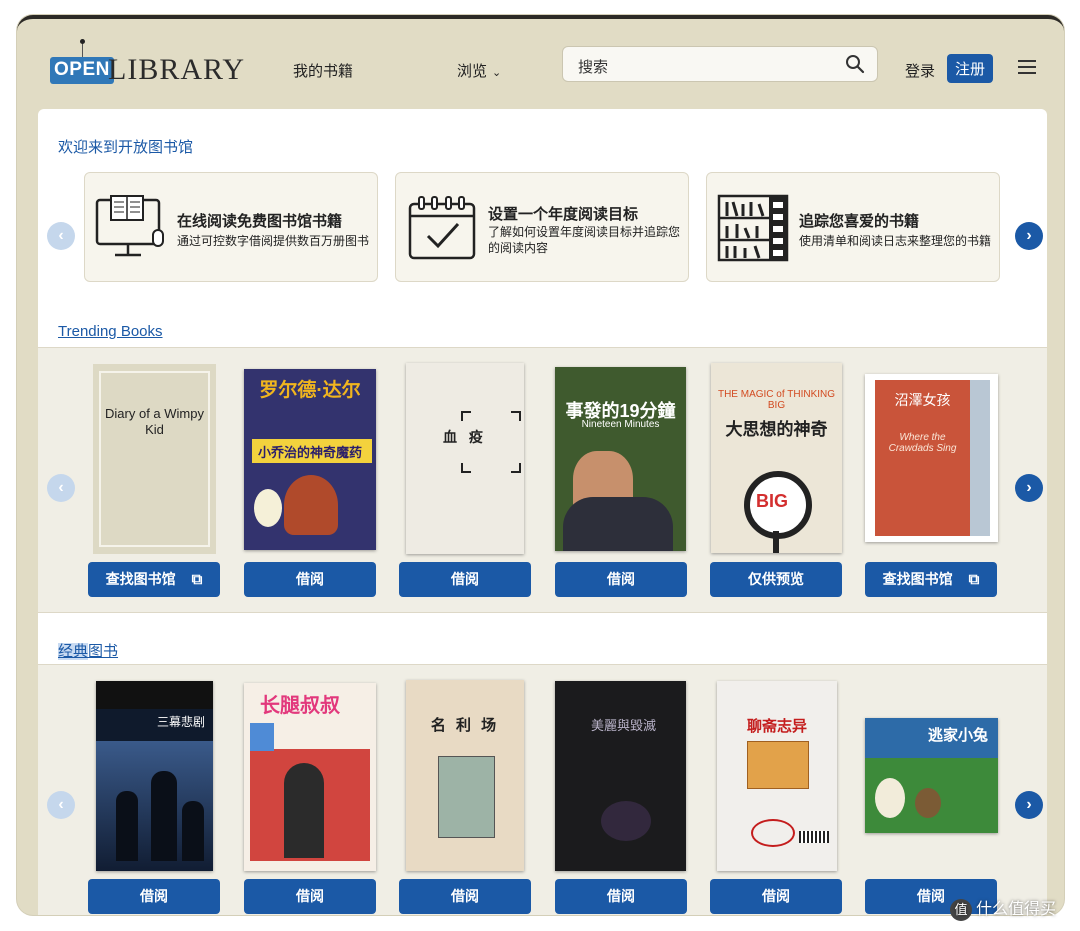 This screenshot has width=1080, height=931. I want to click on book-cover: 沼澤女孩 Where the Crawdads Sing, so click(931, 458).